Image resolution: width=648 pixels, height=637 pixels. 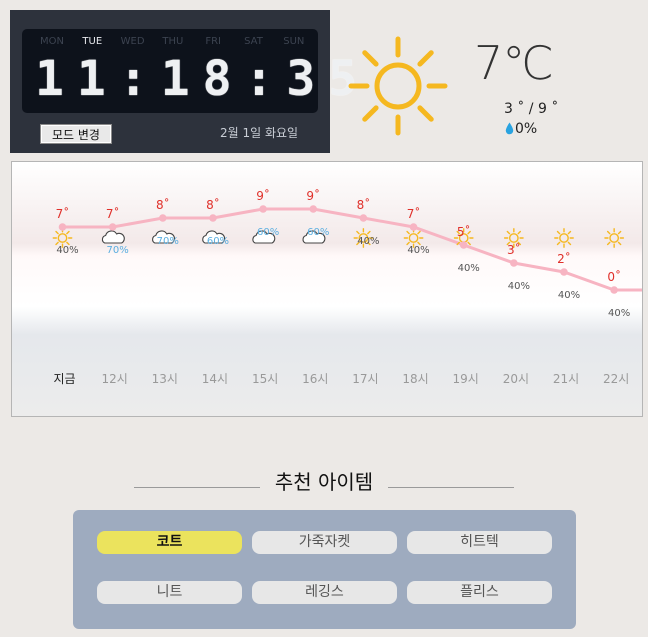 I want to click on current-temperature: 7℃, so click(x=514, y=63).